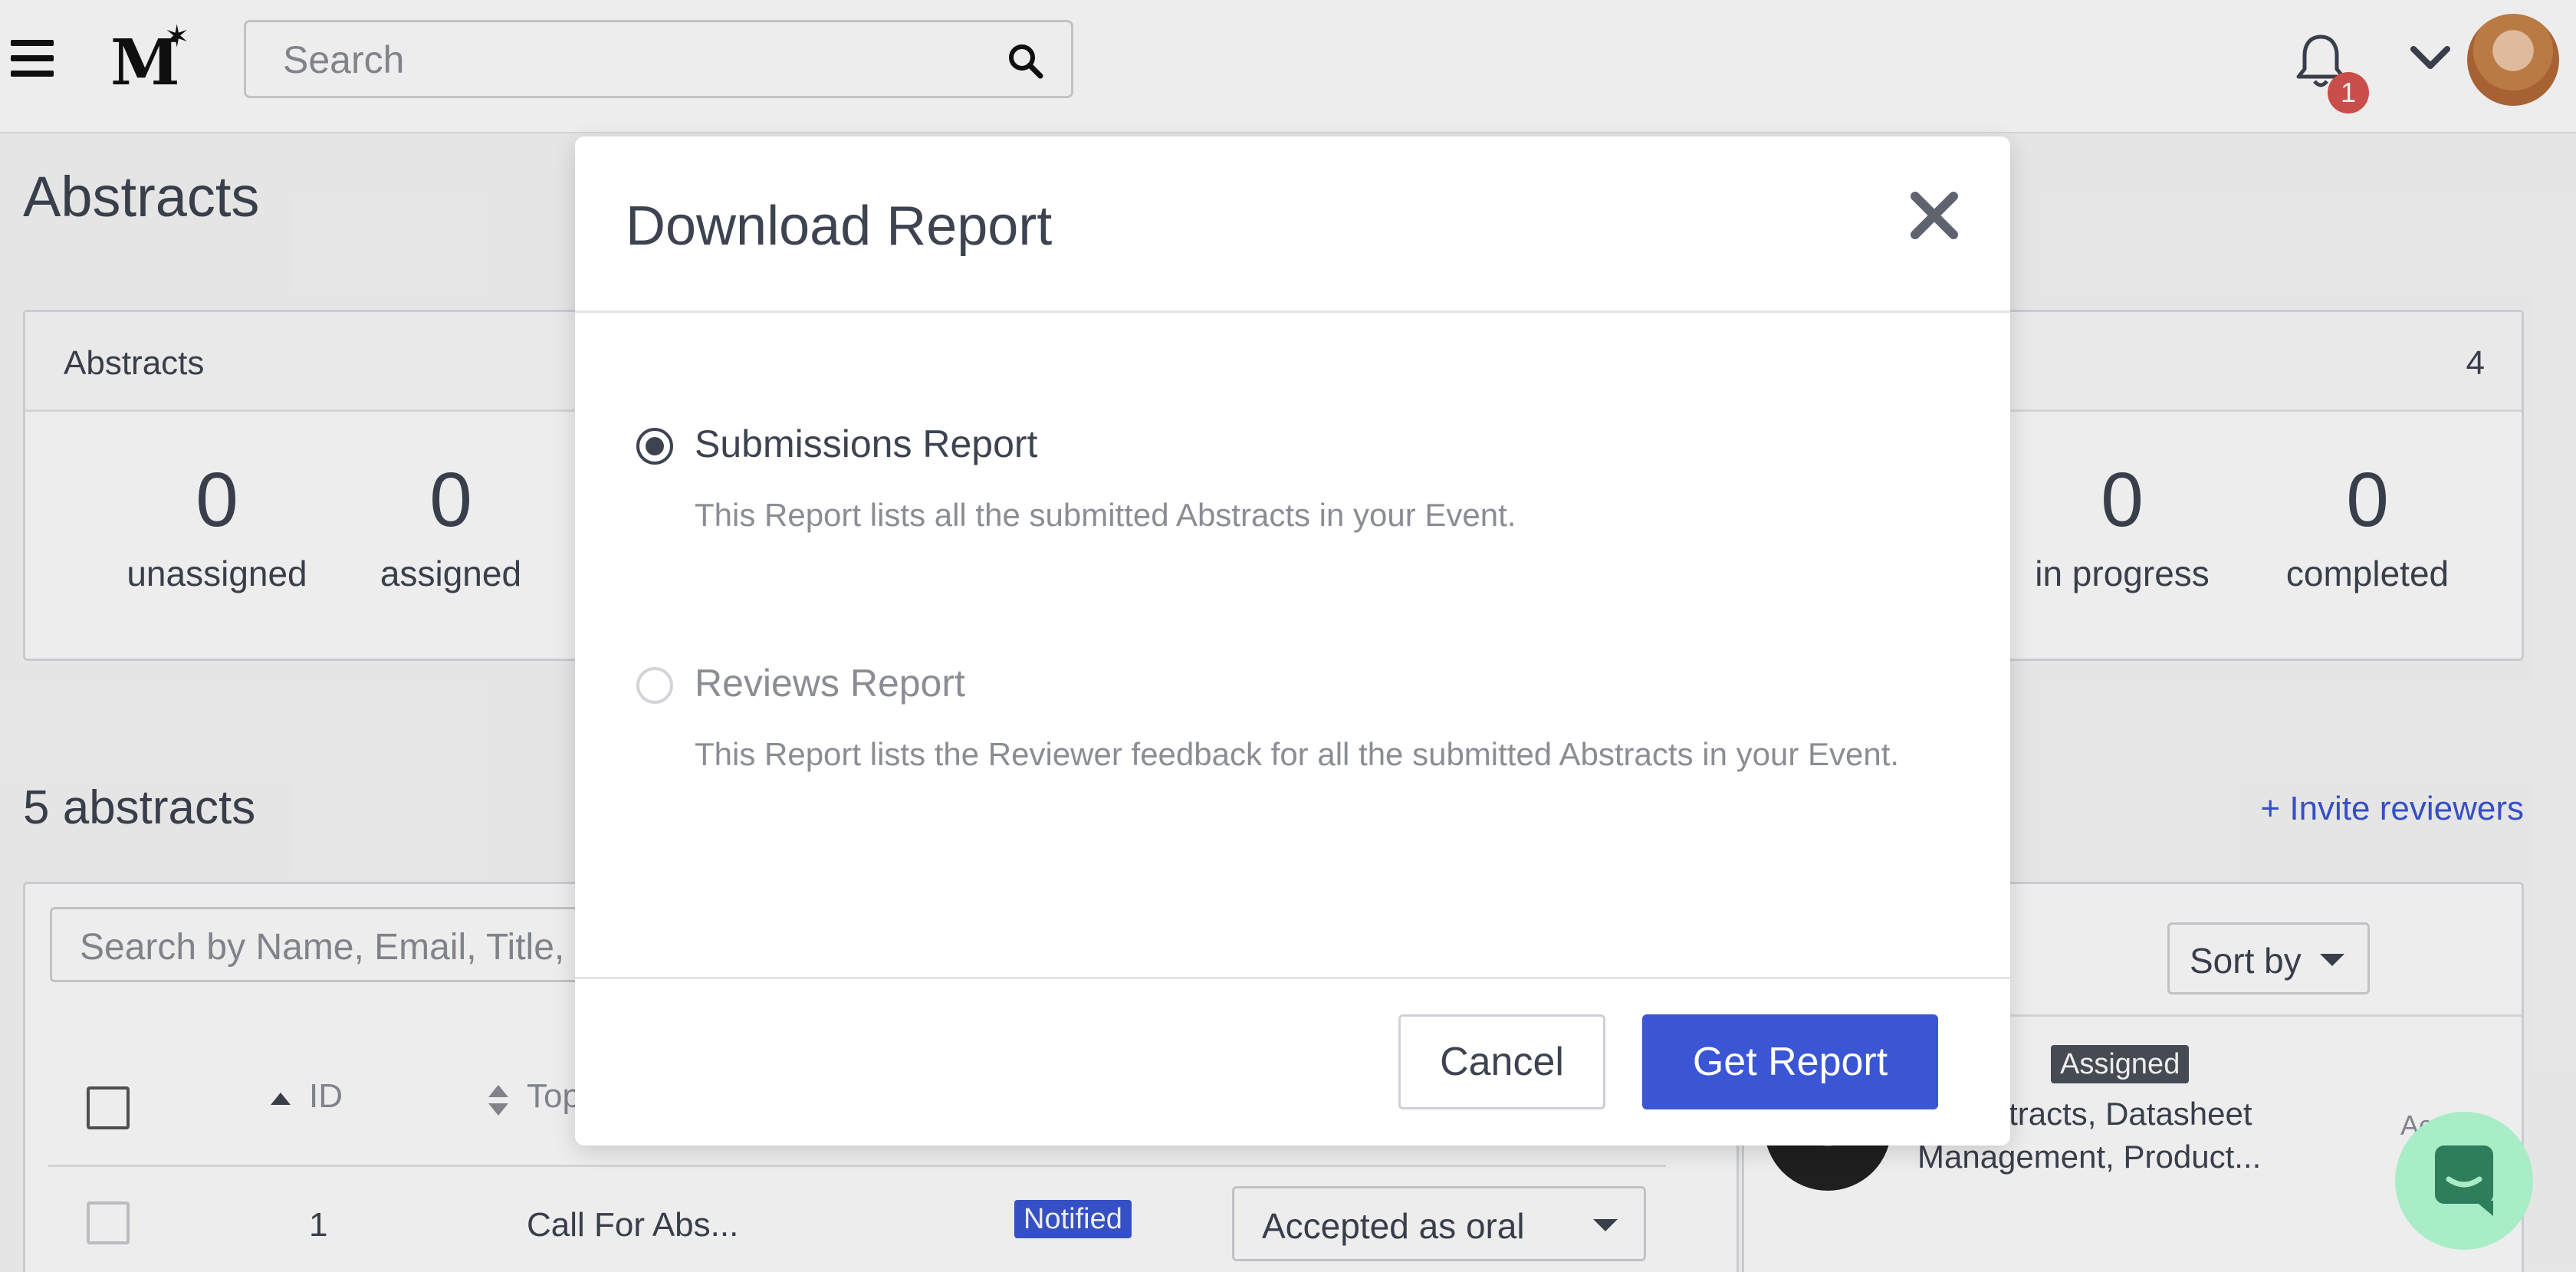  I want to click on reviews-report-title: Reviews Report, so click(830, 683).